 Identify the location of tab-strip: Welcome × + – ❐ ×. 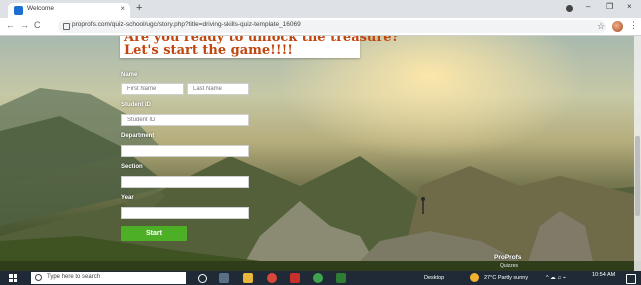
(320, 9).